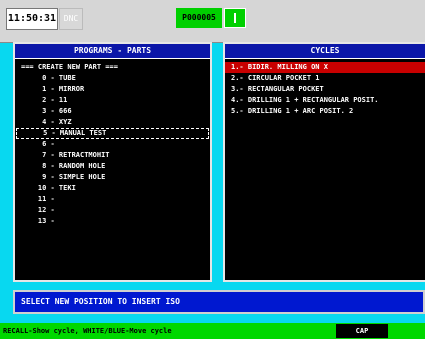 Image resolution: width=425 pixels, height=339 pixels. Describe the element at coordinates (112, 199) in the screenshot. I see `program-list-item: 11 -` at that location.